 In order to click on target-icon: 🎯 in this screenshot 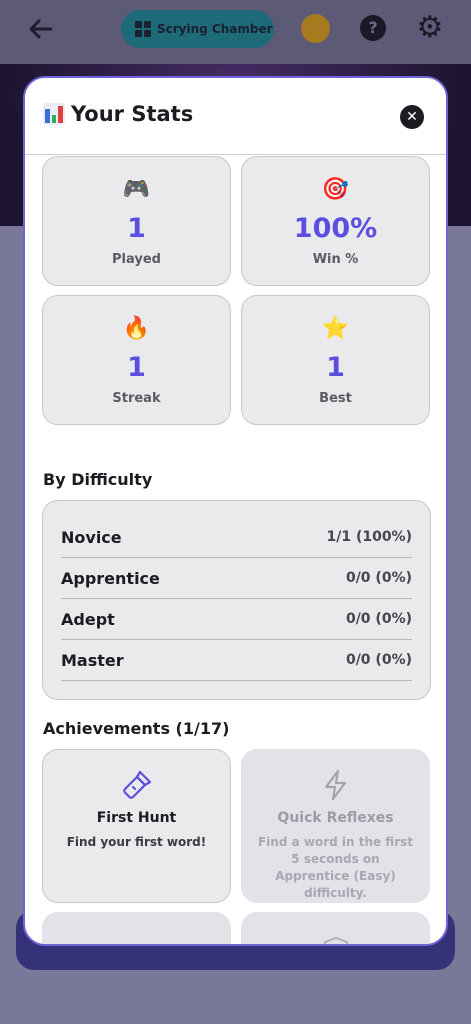, I will do `click(335, 189)`.